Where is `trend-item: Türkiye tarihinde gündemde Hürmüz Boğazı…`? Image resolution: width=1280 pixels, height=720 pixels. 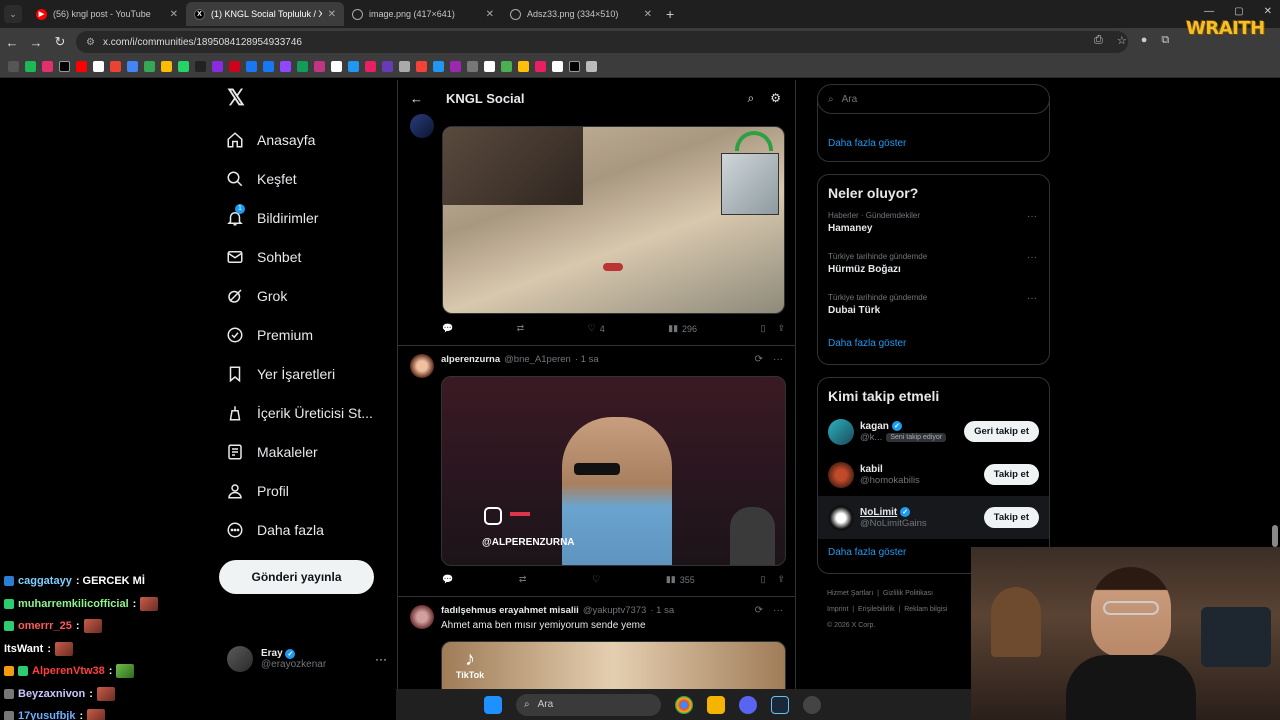
trend-item: Türkiye tarihinde gündemde Hürmüz Boğazı… is located at coordinates (933, 268).